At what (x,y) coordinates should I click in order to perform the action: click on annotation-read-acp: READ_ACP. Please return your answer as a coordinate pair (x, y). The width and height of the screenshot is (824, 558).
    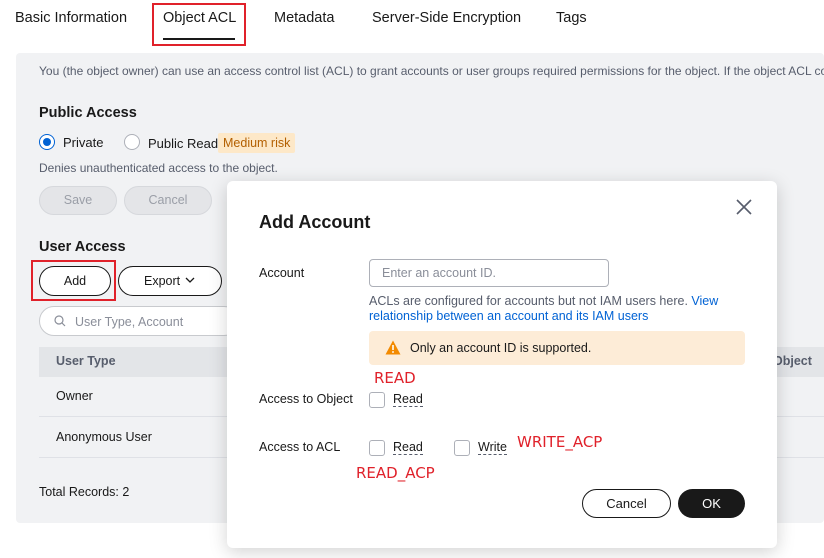
    Looking at the image, I should click on (395, 473).